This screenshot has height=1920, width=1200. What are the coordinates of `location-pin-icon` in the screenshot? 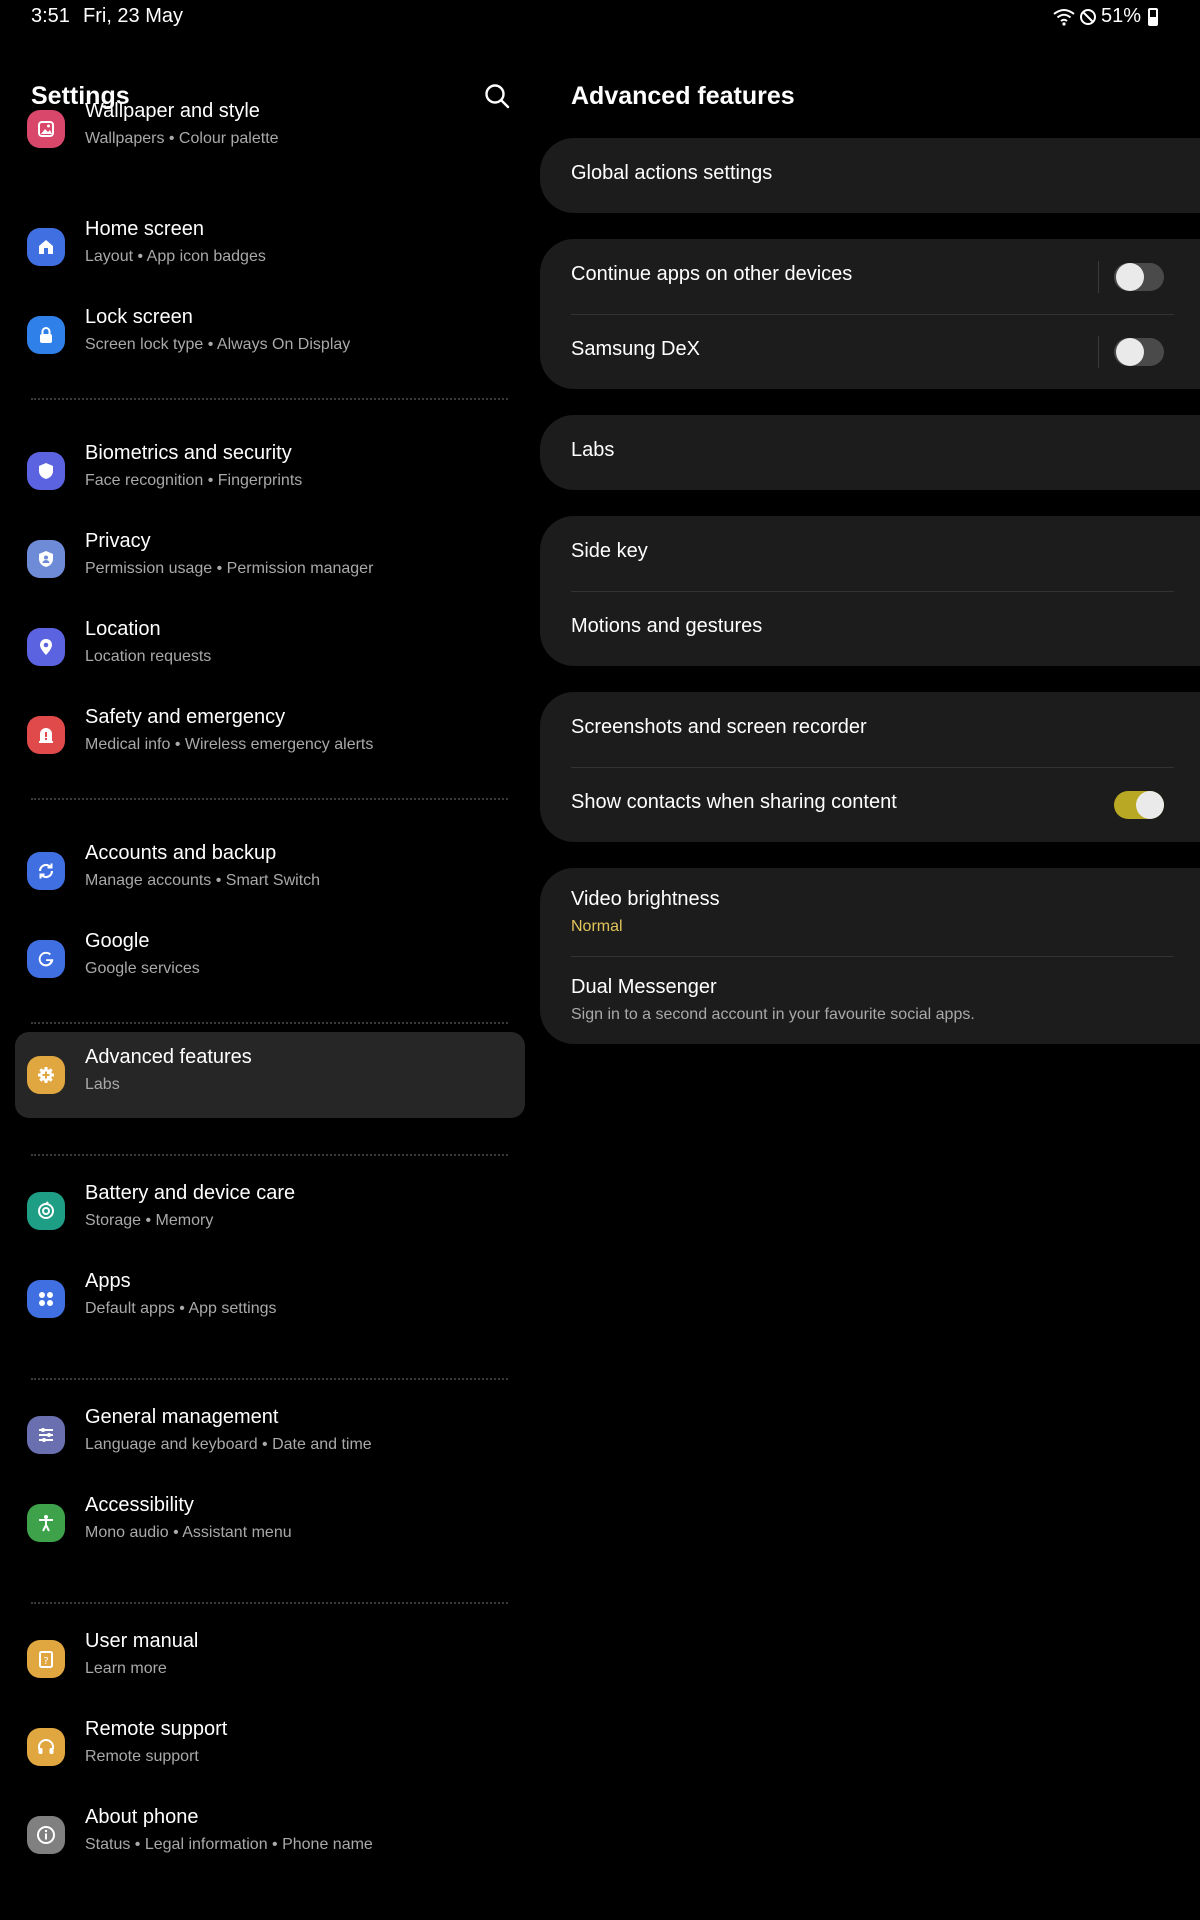 It's located at (46, 647).